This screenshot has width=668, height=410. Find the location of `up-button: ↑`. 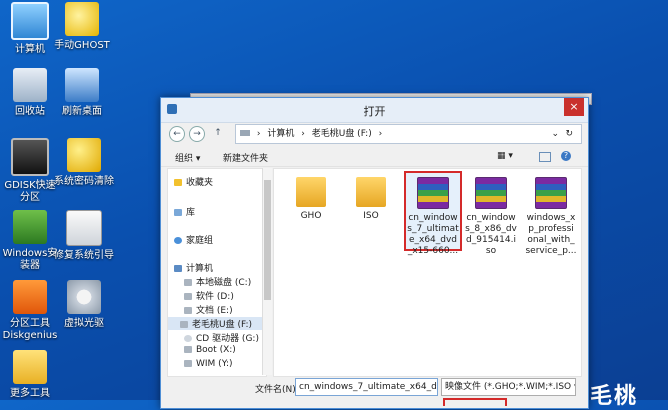

up-button: ↑ is located at coordinates (218, 133).